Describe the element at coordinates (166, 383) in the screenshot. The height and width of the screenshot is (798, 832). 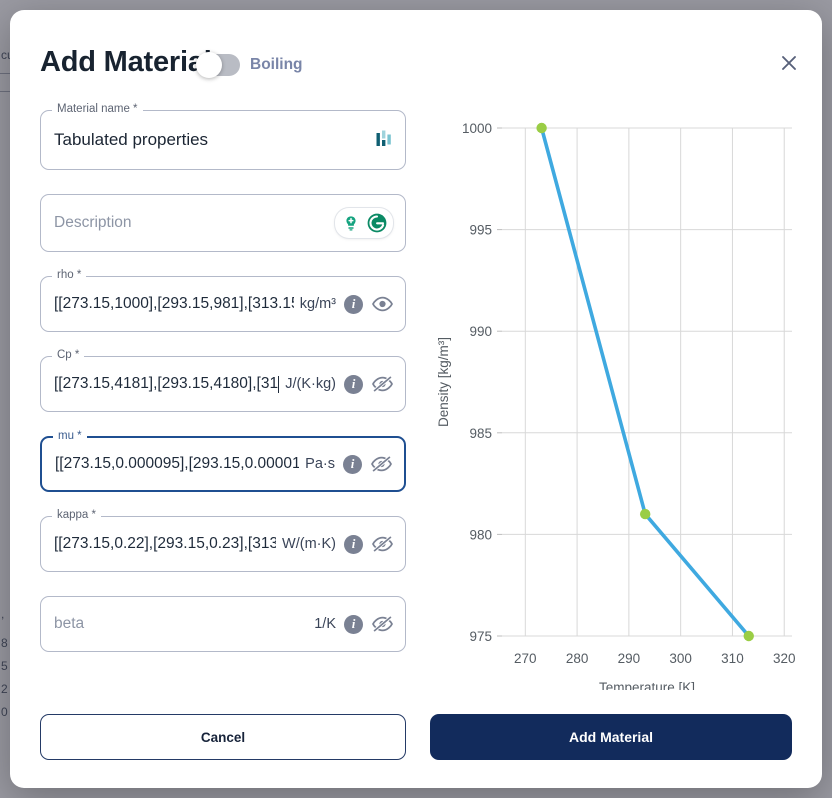
I see `cp-value: [[273.15,4181],[293.15,4180],[313` at that location.